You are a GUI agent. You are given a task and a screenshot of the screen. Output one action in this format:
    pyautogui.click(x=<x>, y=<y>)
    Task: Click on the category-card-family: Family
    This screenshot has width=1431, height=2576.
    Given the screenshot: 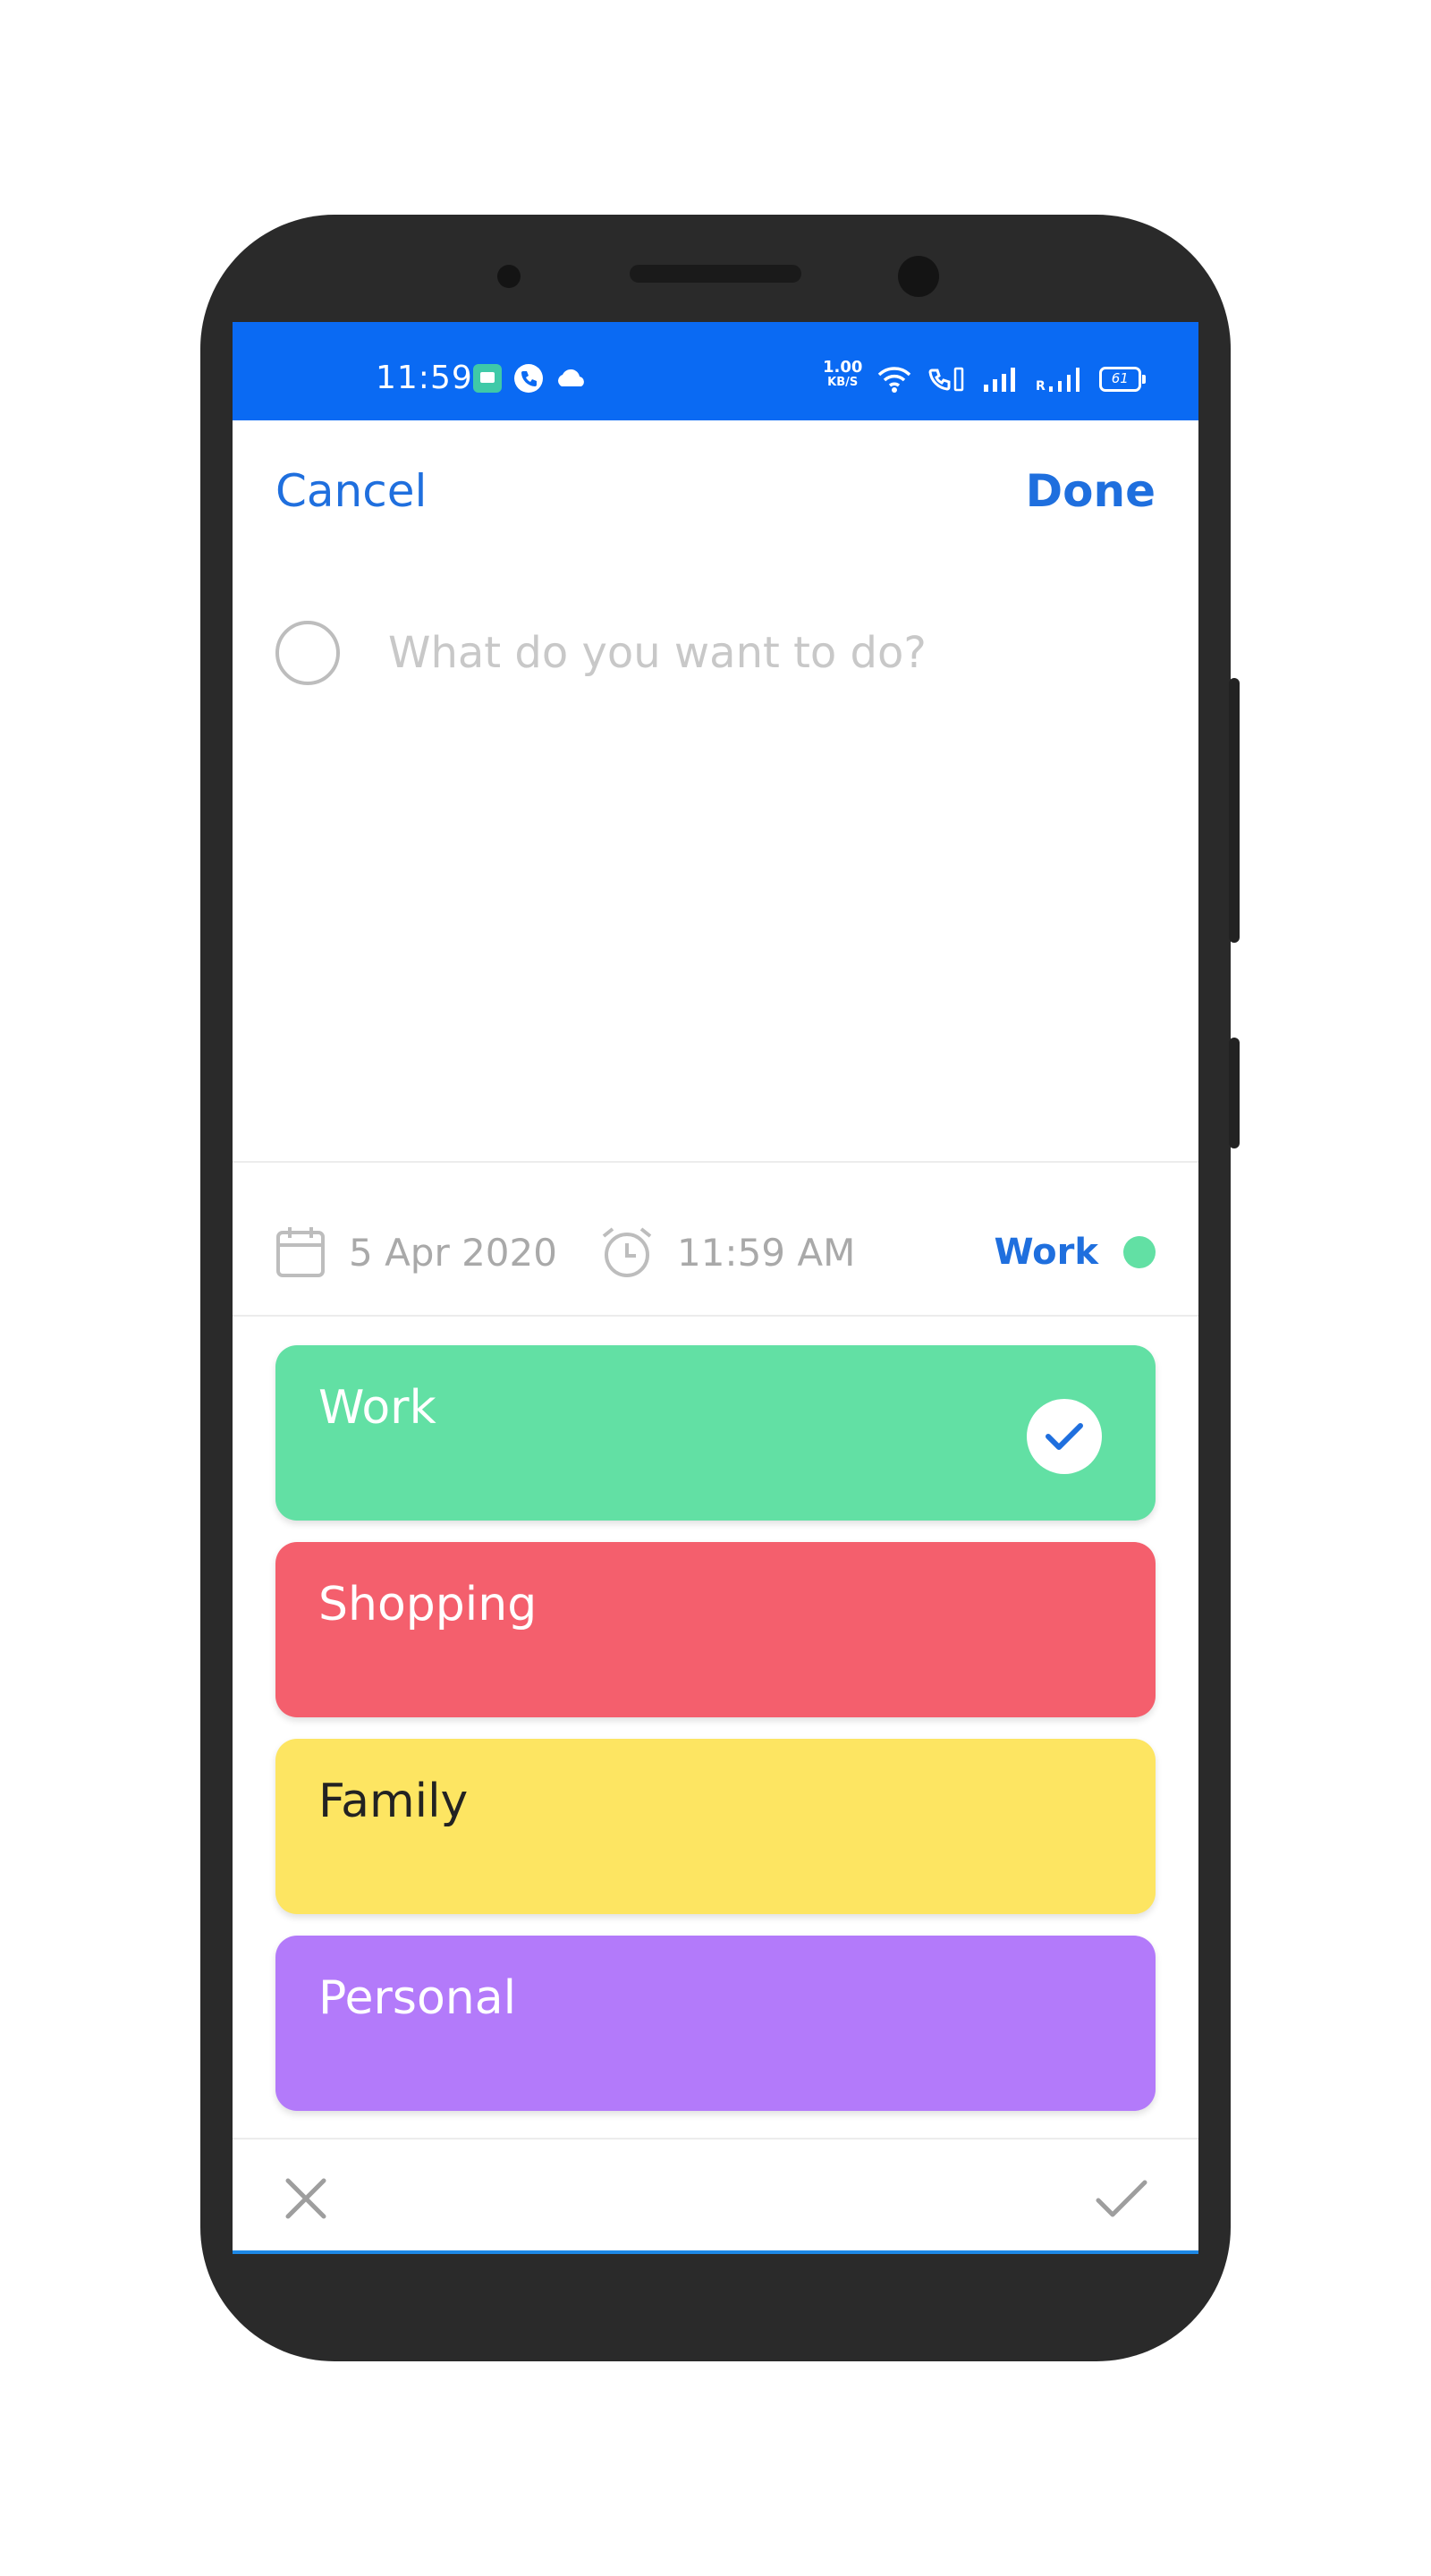 What is the action you would take?
    pyautogui.click(x=716, y=1826)
    